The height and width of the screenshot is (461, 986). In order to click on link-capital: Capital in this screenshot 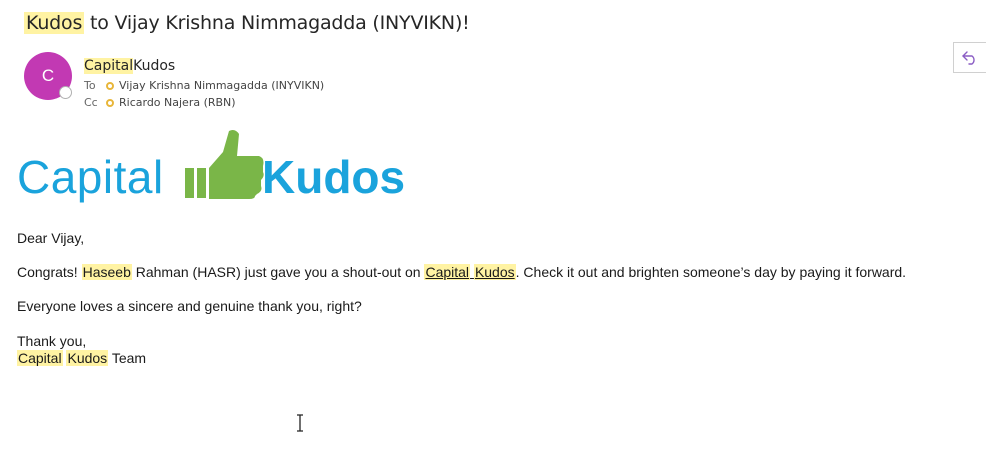, I will do `click(447, 272)`.